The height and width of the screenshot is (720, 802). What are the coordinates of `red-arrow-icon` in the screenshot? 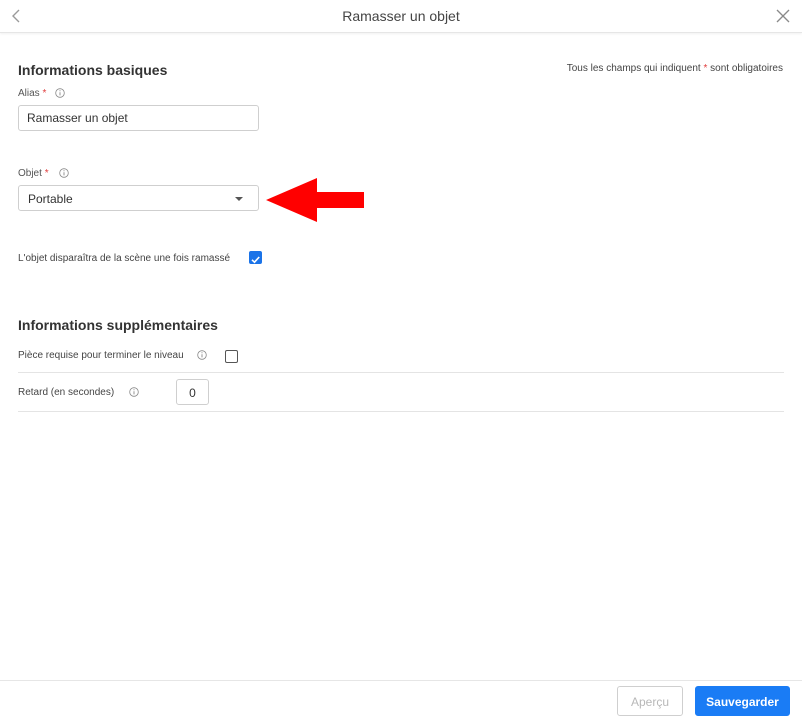 It's located at (315, 200).